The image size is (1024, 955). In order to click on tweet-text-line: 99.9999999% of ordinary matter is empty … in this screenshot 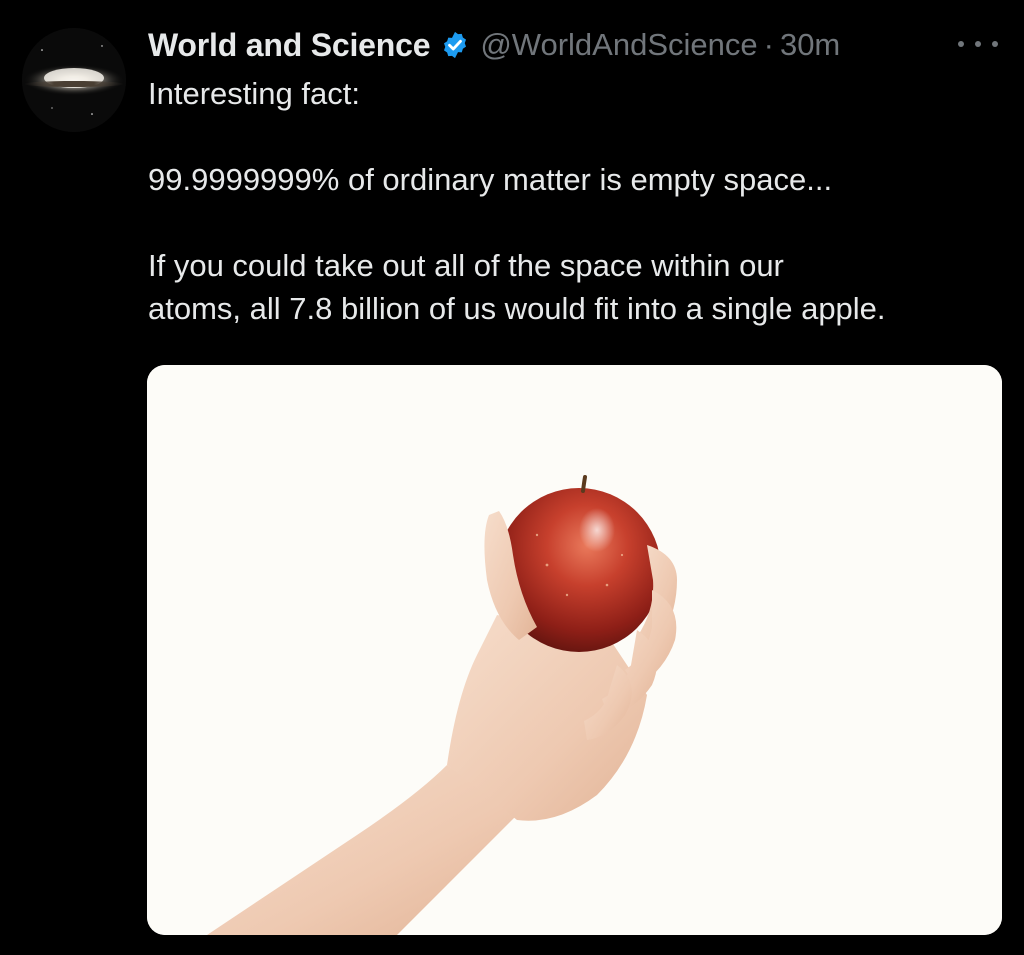, I will do `click(490, 179)`.